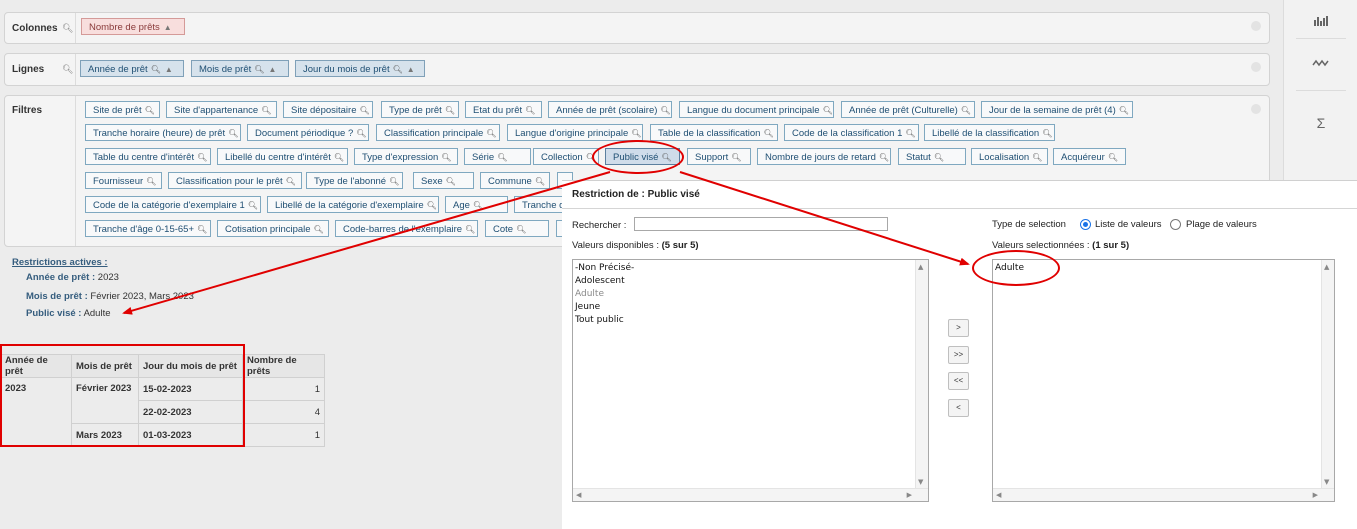 Image resolution: width=1357 pixels, height=529 pixels. What do you see at coordinates (235, 180) in the screenshot?
I see `filter-chip: Classification pour le prêt 🔍︎` at bounding box center [235, 180].